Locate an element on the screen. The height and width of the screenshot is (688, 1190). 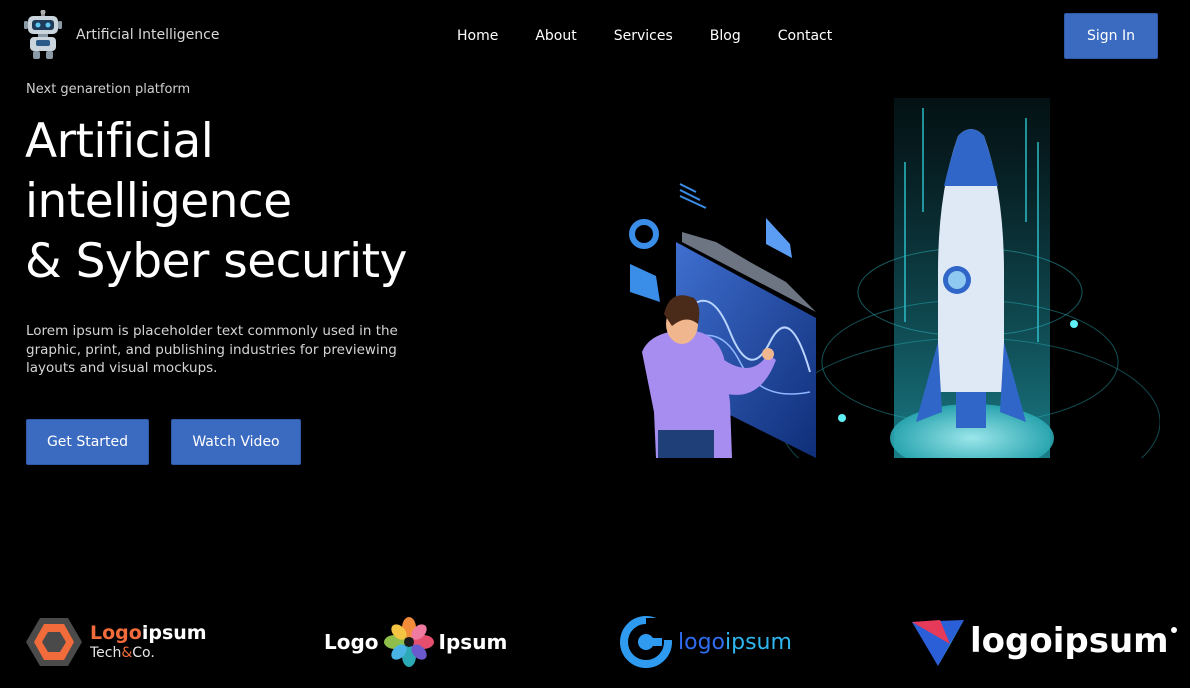
flower-logo-icon is located at coordinates (408, 642).